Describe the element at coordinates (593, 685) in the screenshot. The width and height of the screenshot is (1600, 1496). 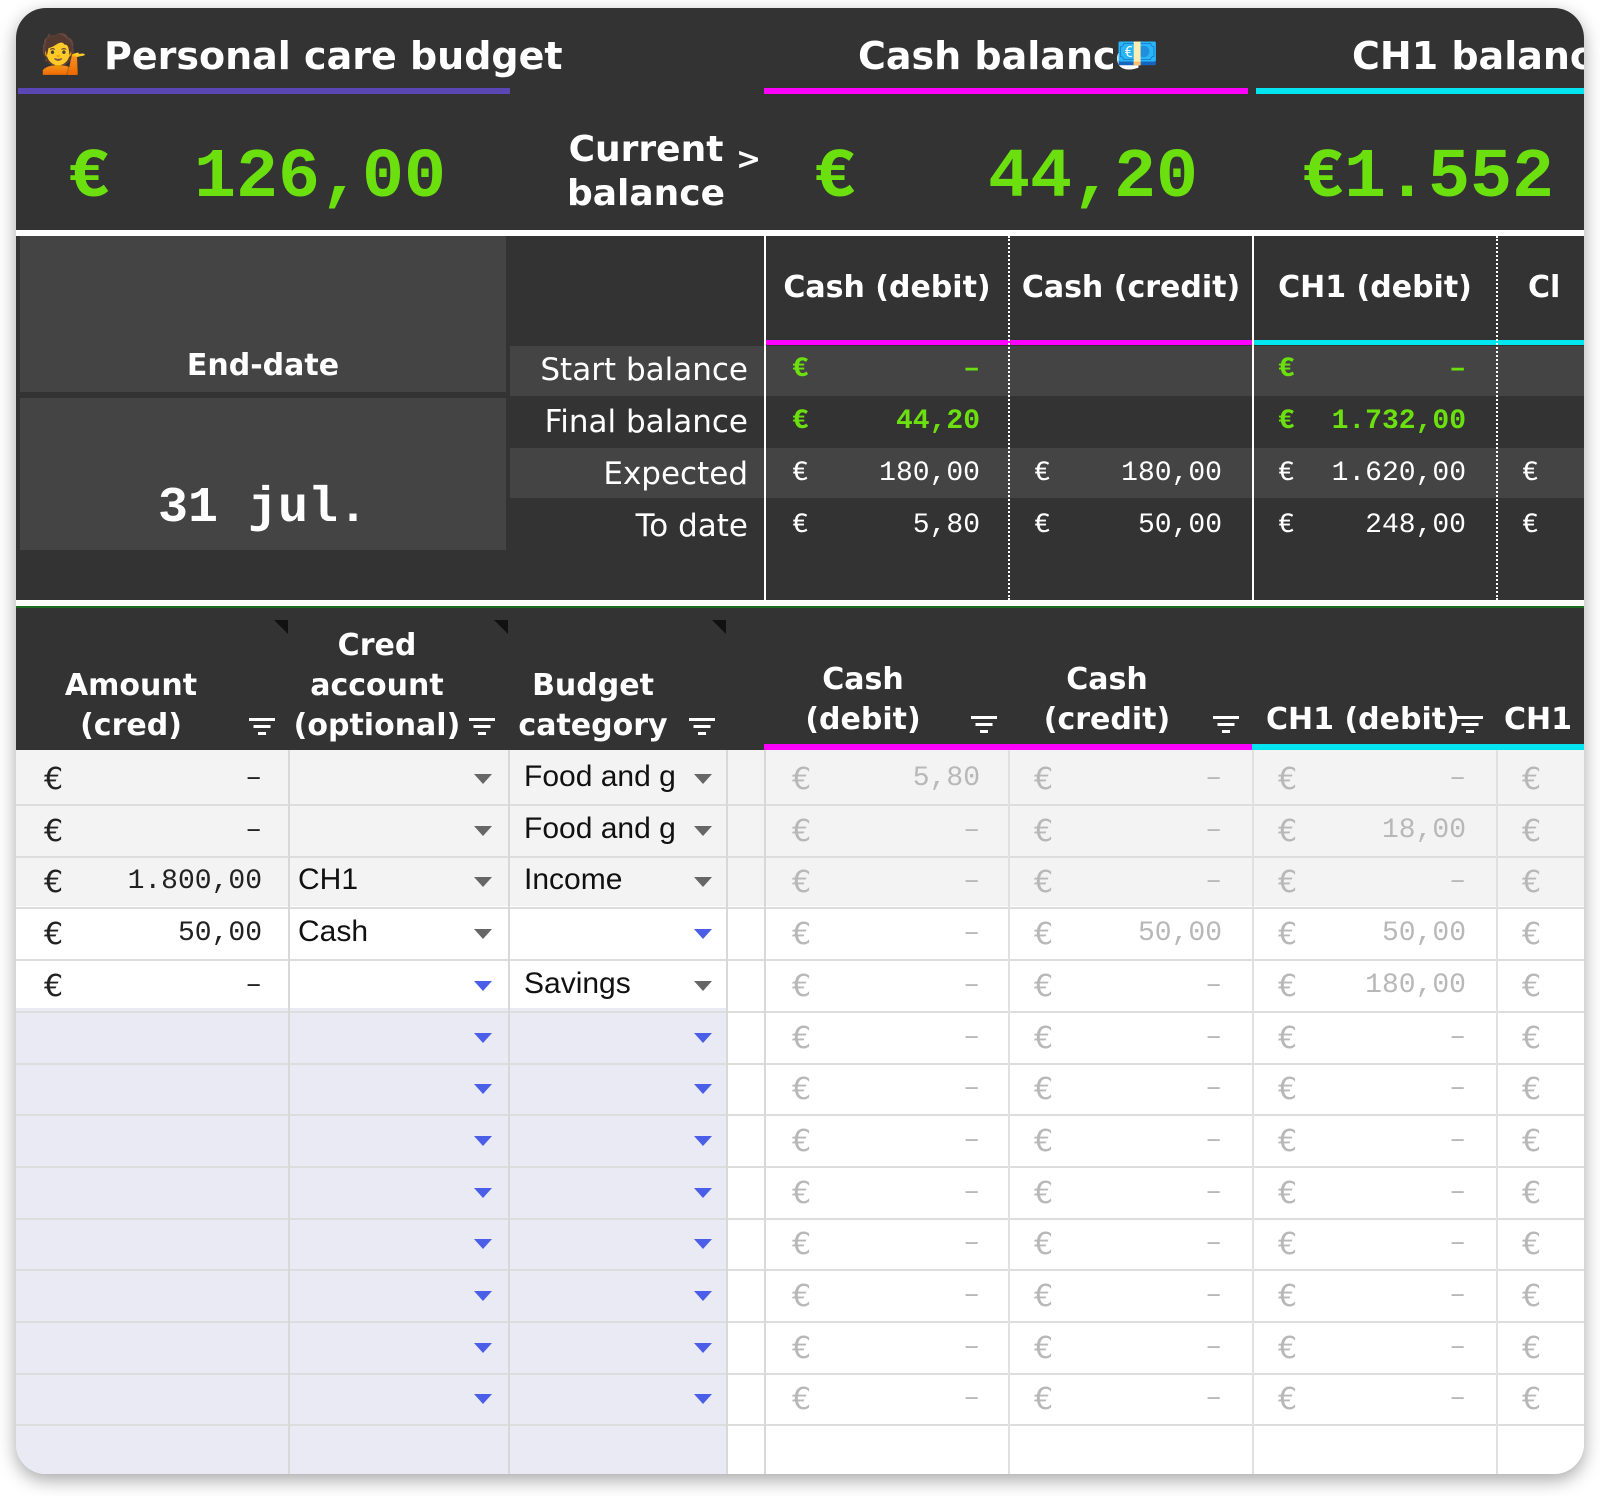
I see `header-budget-line1: Budget` at that location.